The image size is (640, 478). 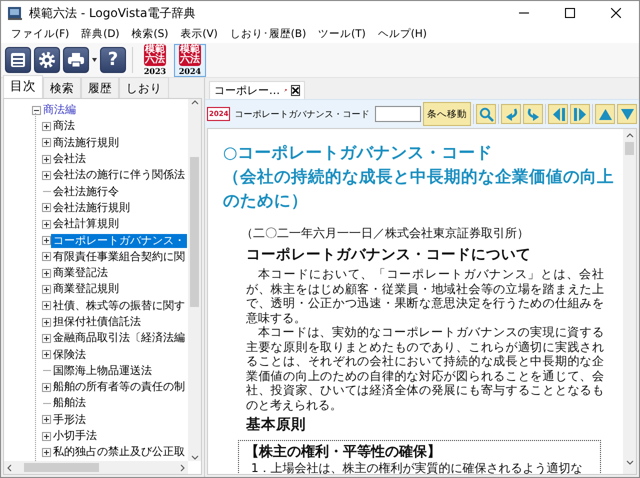 I want to click on gear-icon, so click(x=47, y=60).